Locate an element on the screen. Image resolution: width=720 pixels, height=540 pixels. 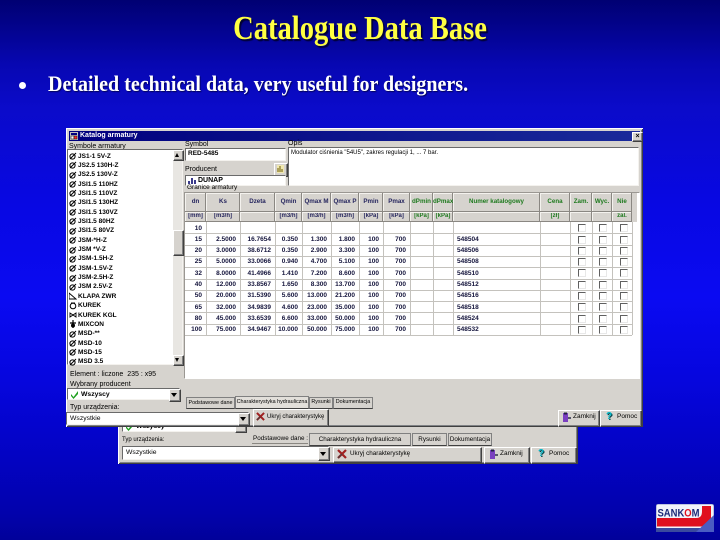
svg-text: SANKOM is located at coordinates (679, 514).